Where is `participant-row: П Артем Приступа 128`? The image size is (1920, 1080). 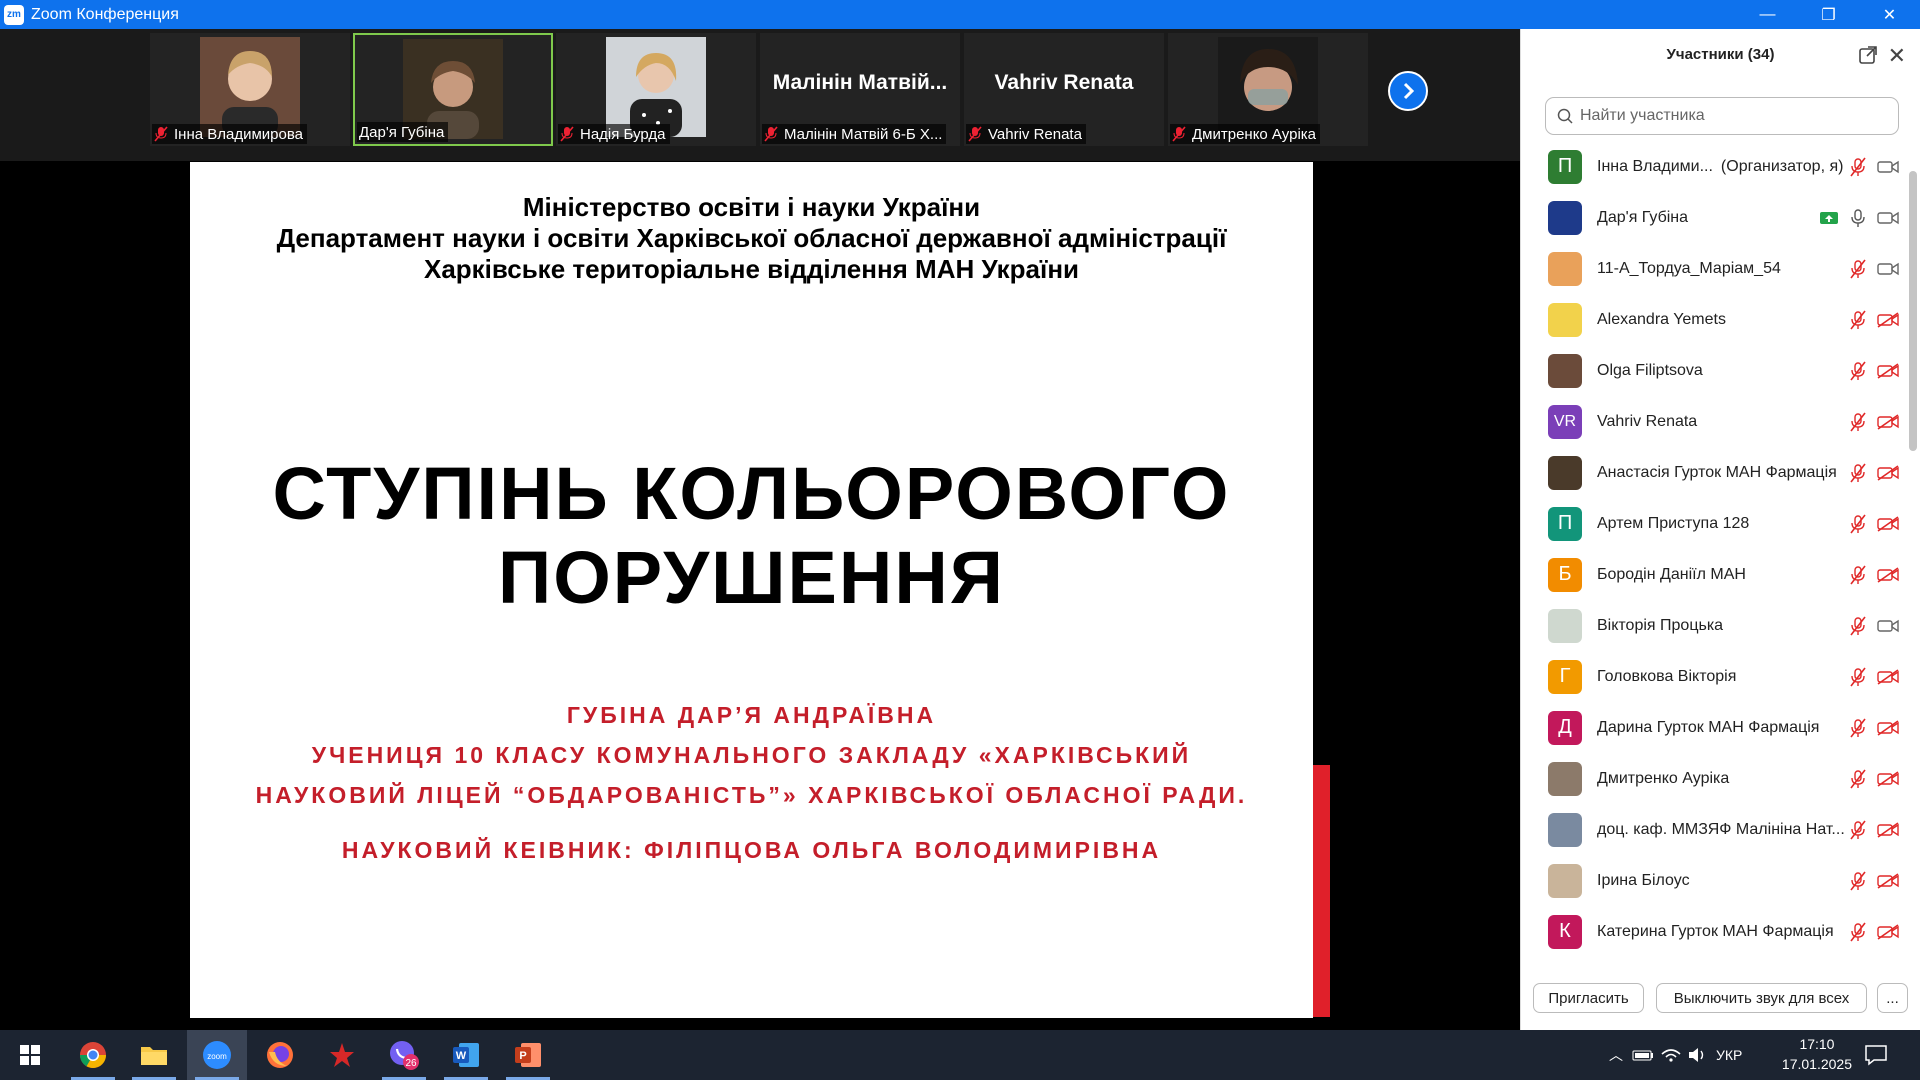 participant-row: П Артем Приступа 128 is located at coordinates (1714, 523).